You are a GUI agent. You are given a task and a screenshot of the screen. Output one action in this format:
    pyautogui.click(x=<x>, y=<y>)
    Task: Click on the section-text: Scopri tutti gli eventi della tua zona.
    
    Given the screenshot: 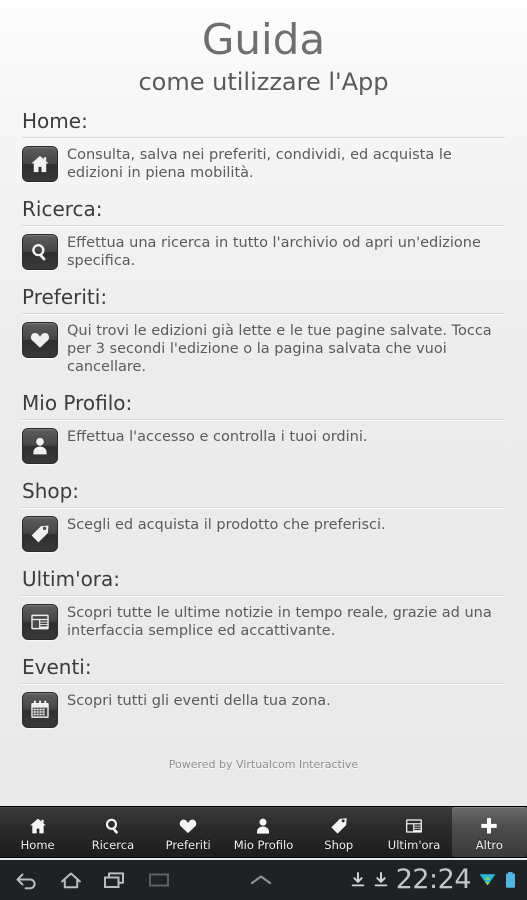 What is the action you would take?
    pyautogui.click(x=199, y=701)
    